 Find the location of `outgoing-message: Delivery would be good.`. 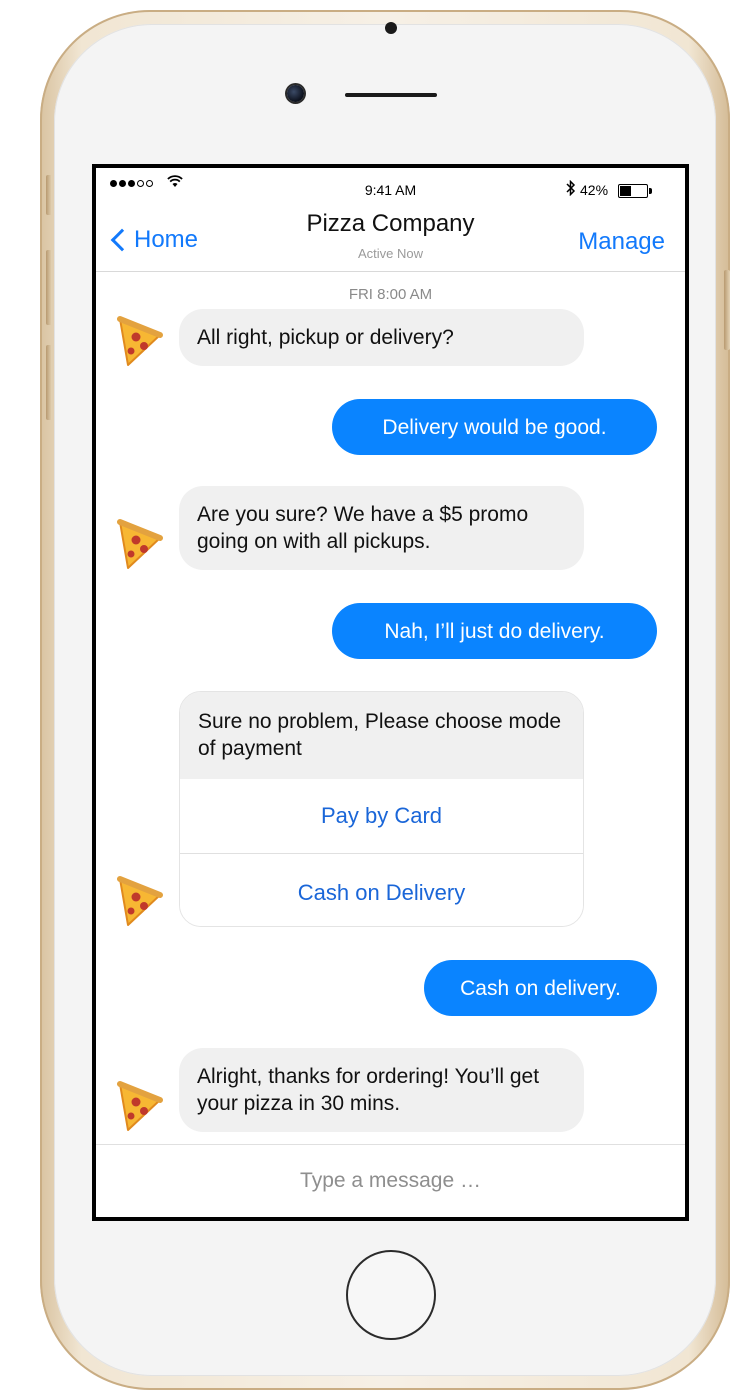

outgoing-message: Delivery would be good. is located at coordinates (494, 427).